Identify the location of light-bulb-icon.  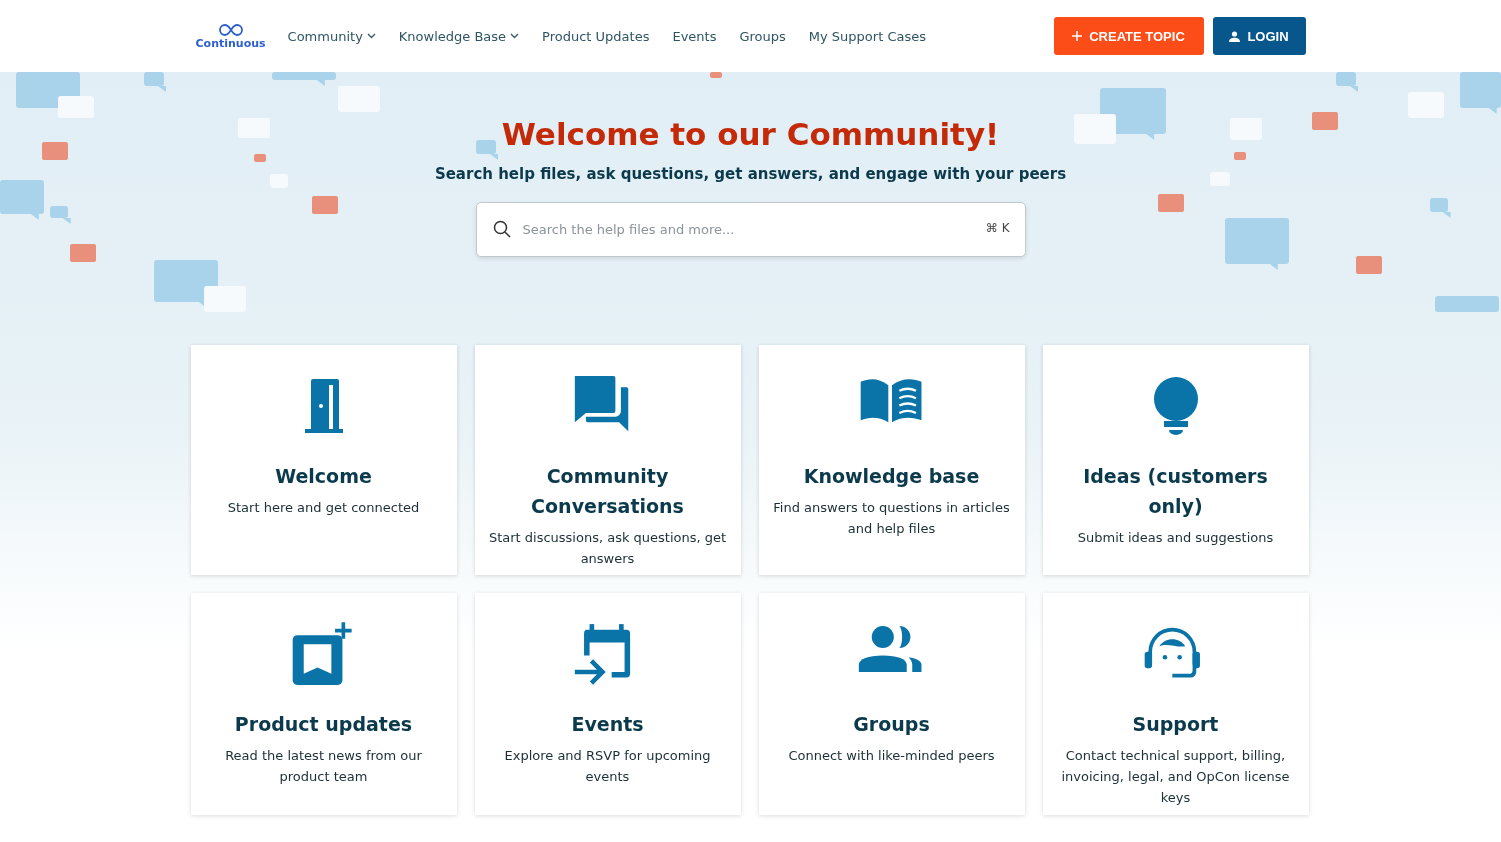
(1175, 406).